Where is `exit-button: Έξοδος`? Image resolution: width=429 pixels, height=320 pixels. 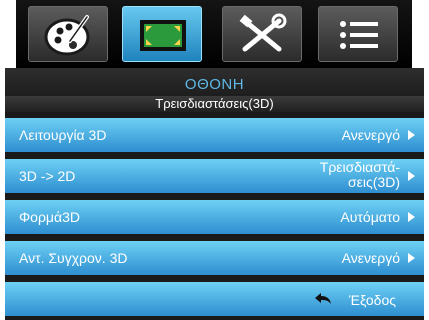
exit-button: Έξοδος is located at coordinates (214, 299).